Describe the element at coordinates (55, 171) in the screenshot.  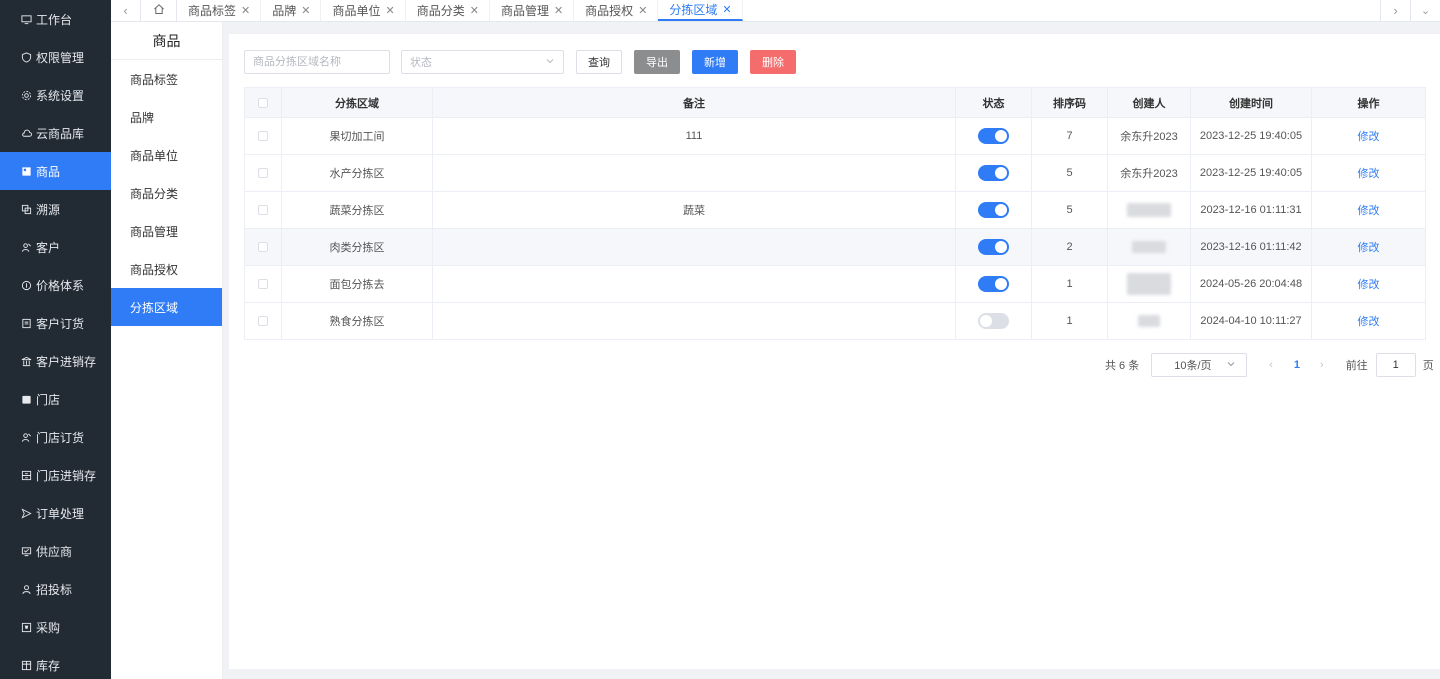
I see `sidebar-item: 商品` at that location.